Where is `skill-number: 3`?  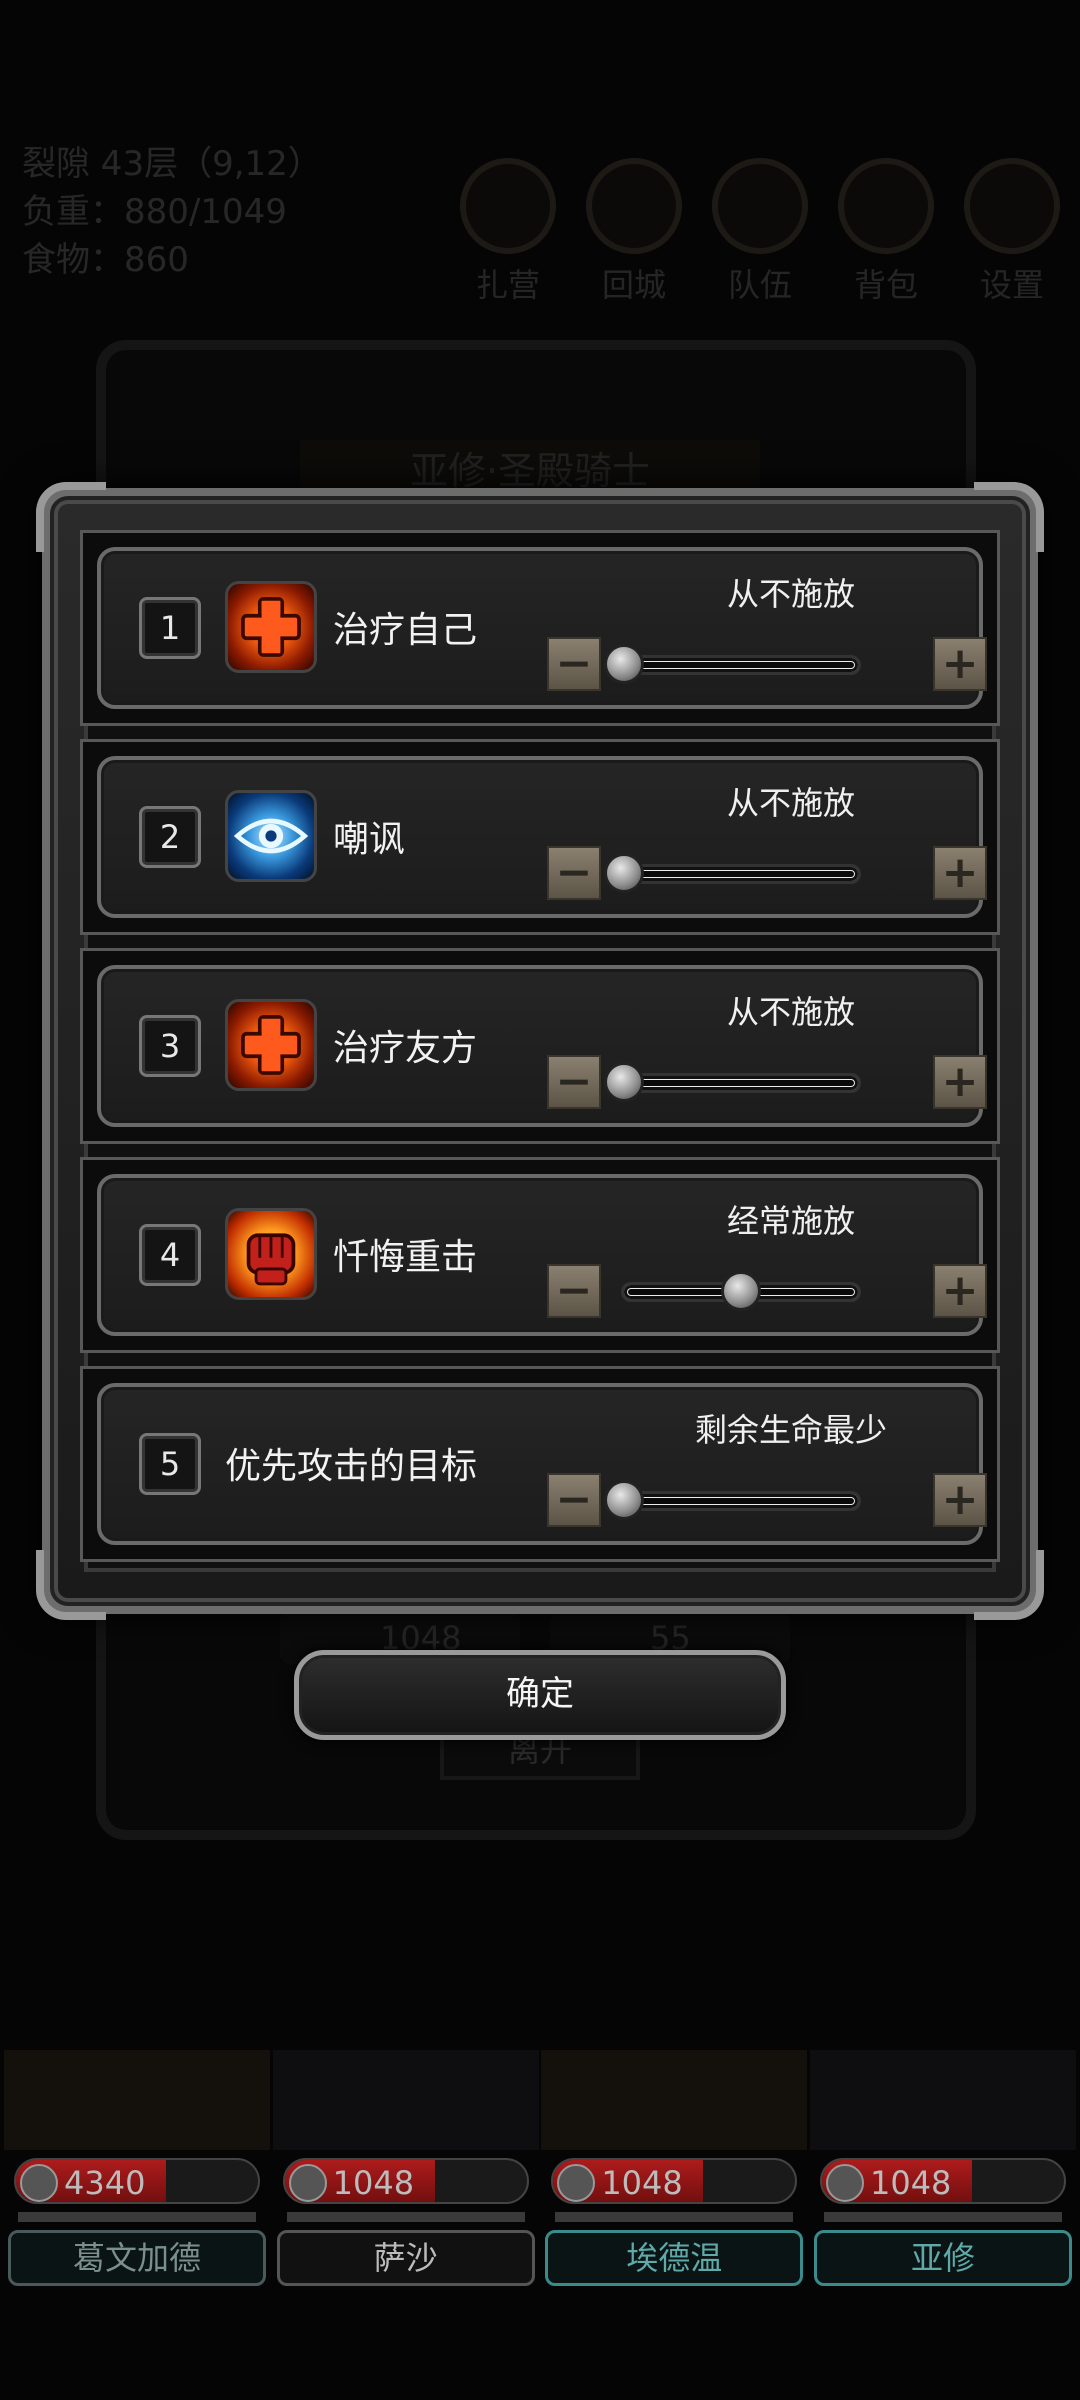
skill-number: 3 is located at coordinates (170, 1046).